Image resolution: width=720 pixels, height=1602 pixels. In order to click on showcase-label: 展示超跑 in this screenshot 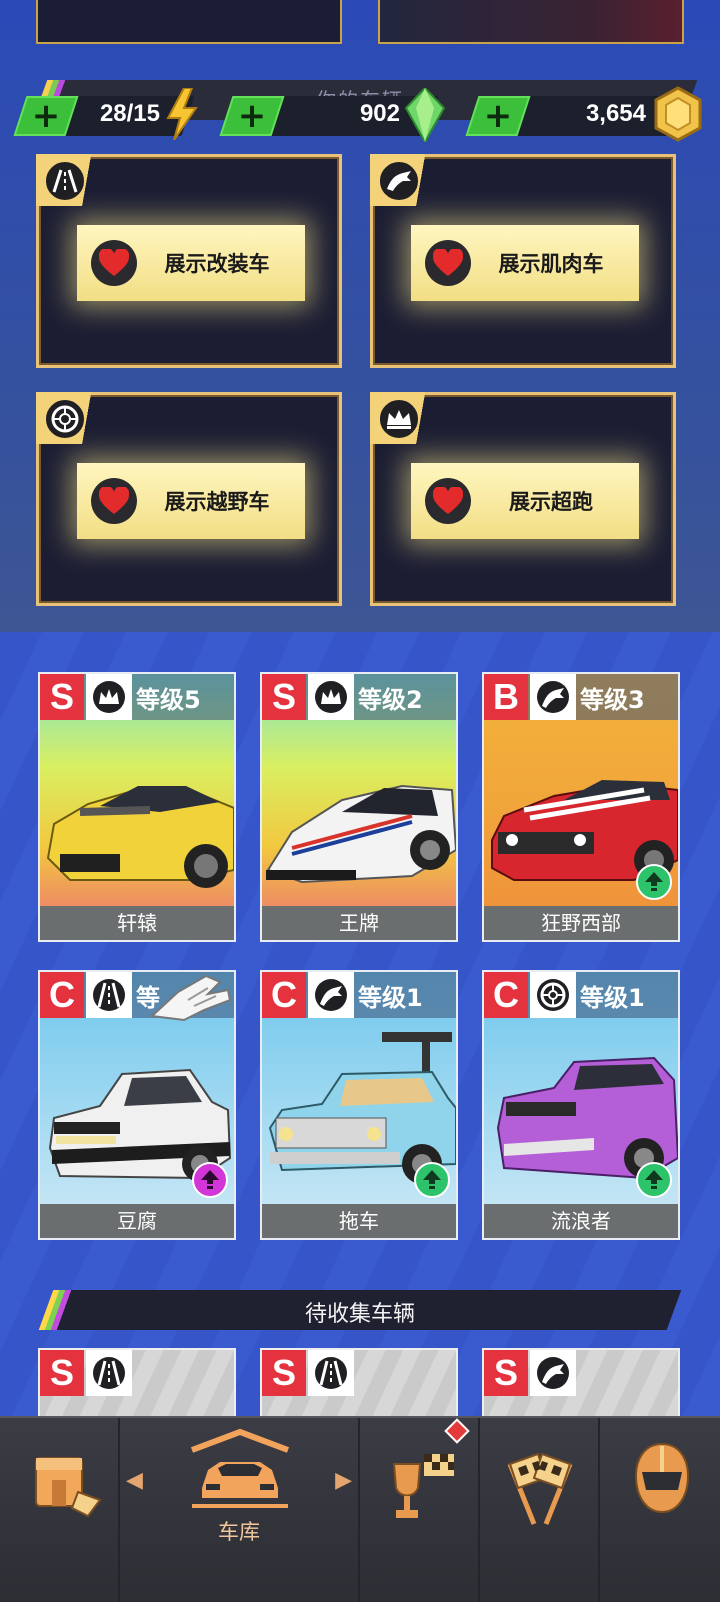, I will do `click(551, 502)`.